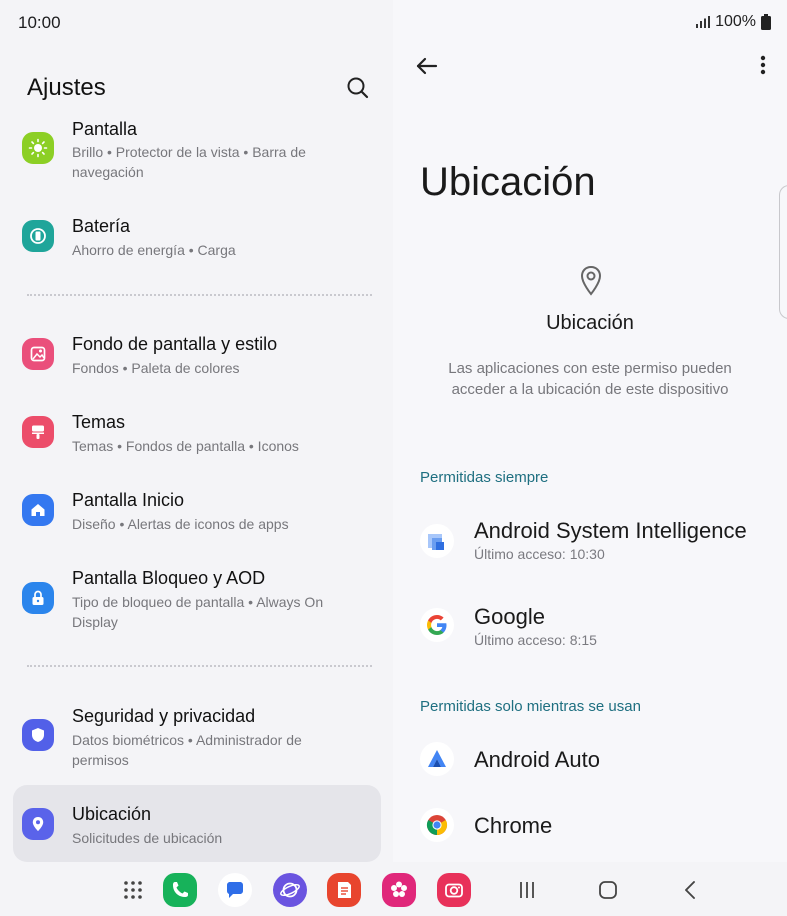 The width and height of the screenshot is (787, 916). What do you see at coordinates (437, 541) in the screenshot?
I see `android-system-intelligence-icon` at bounding box center [437, 541].